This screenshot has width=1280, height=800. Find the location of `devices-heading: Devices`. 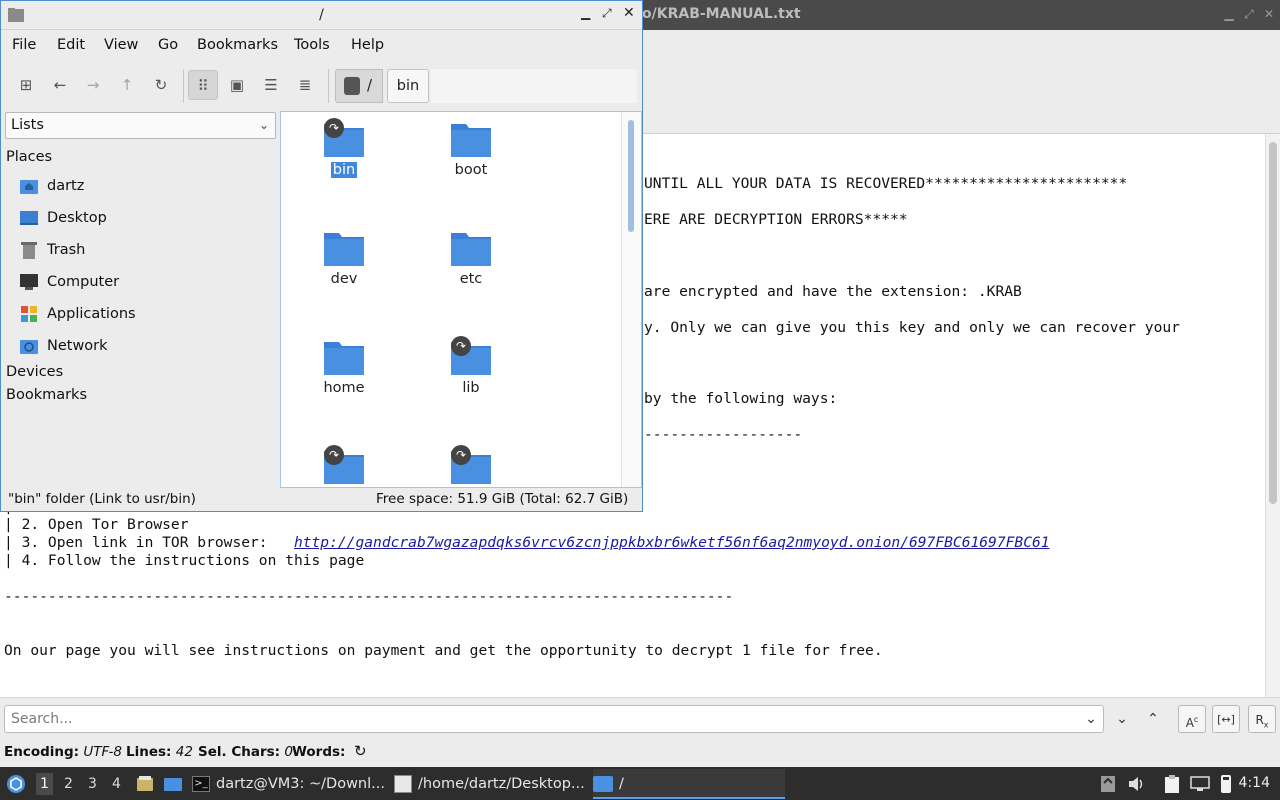

devices-heading: Devices is located at coordinates (34, 372).